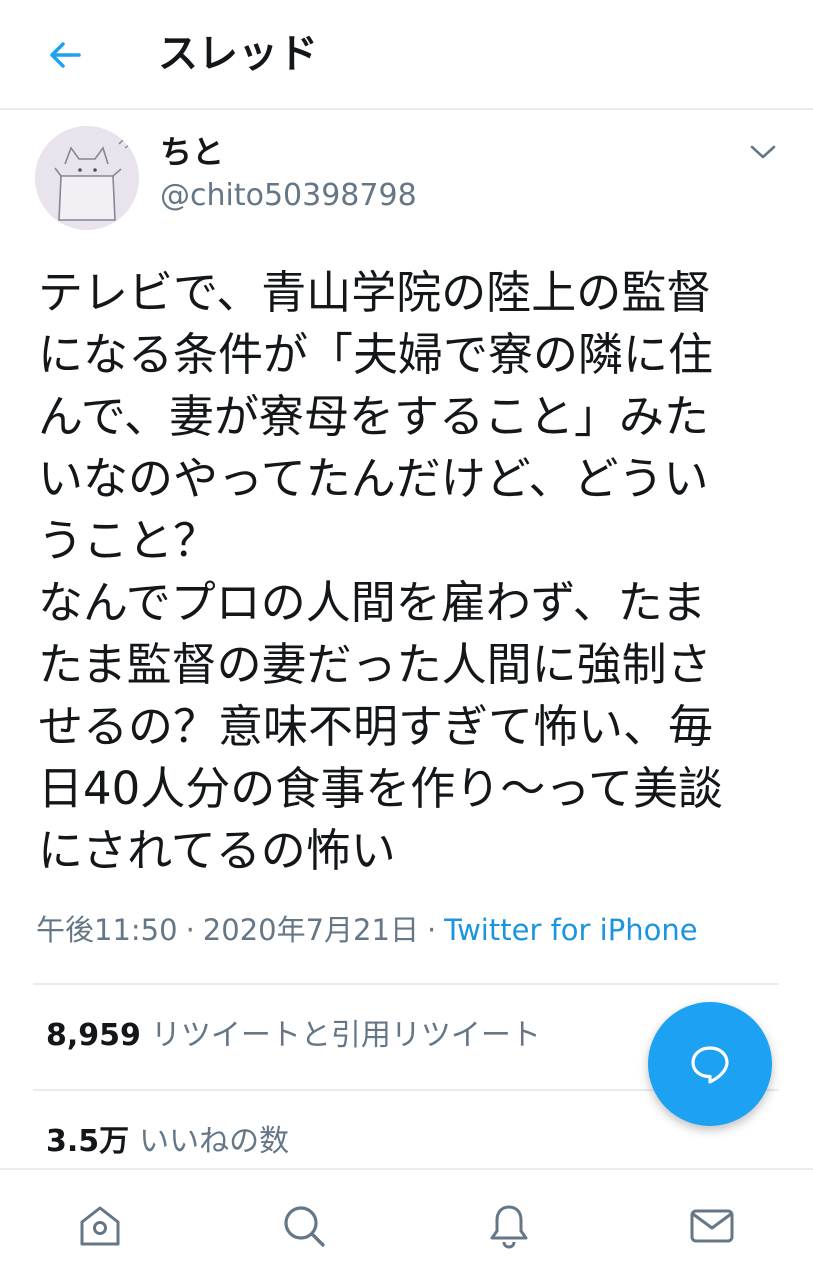  I want to click on nav-search, so click(304, 1226).